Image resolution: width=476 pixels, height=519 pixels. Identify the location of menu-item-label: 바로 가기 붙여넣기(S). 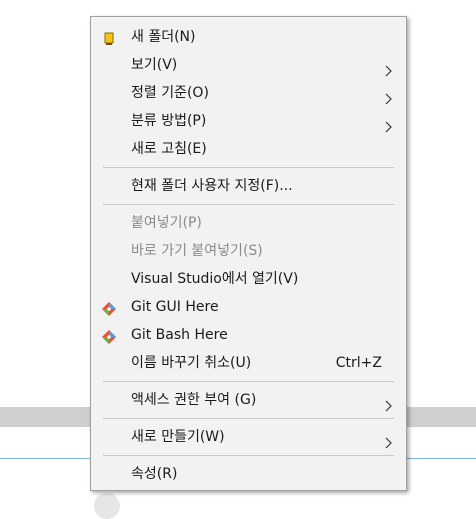
(197, 251).